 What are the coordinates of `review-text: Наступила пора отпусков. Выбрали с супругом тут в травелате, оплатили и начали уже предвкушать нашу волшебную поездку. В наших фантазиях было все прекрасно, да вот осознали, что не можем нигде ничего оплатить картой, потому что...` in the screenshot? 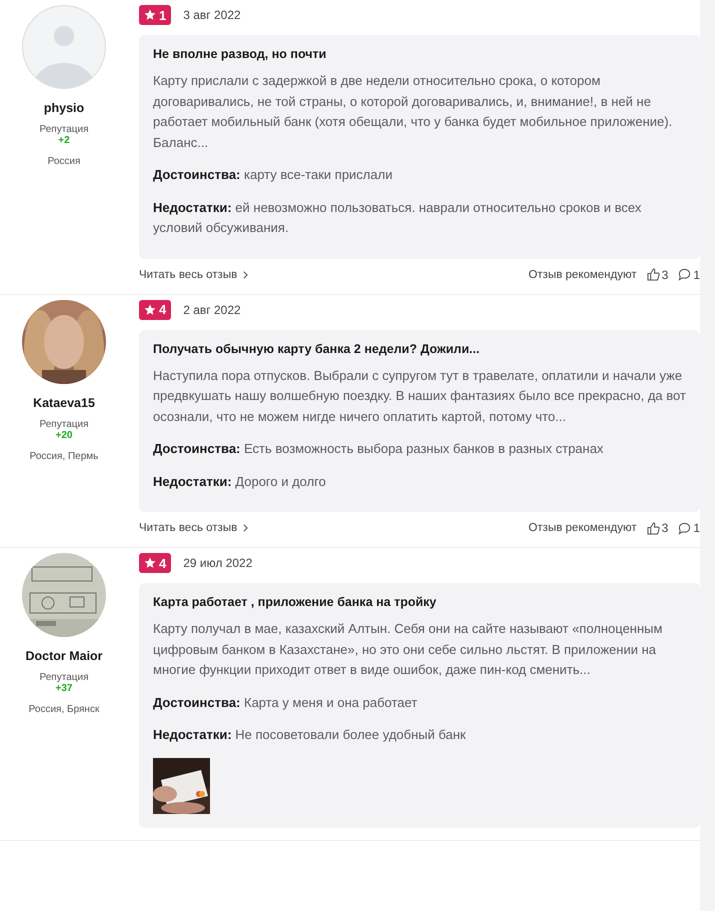 It's located at (419, 396).